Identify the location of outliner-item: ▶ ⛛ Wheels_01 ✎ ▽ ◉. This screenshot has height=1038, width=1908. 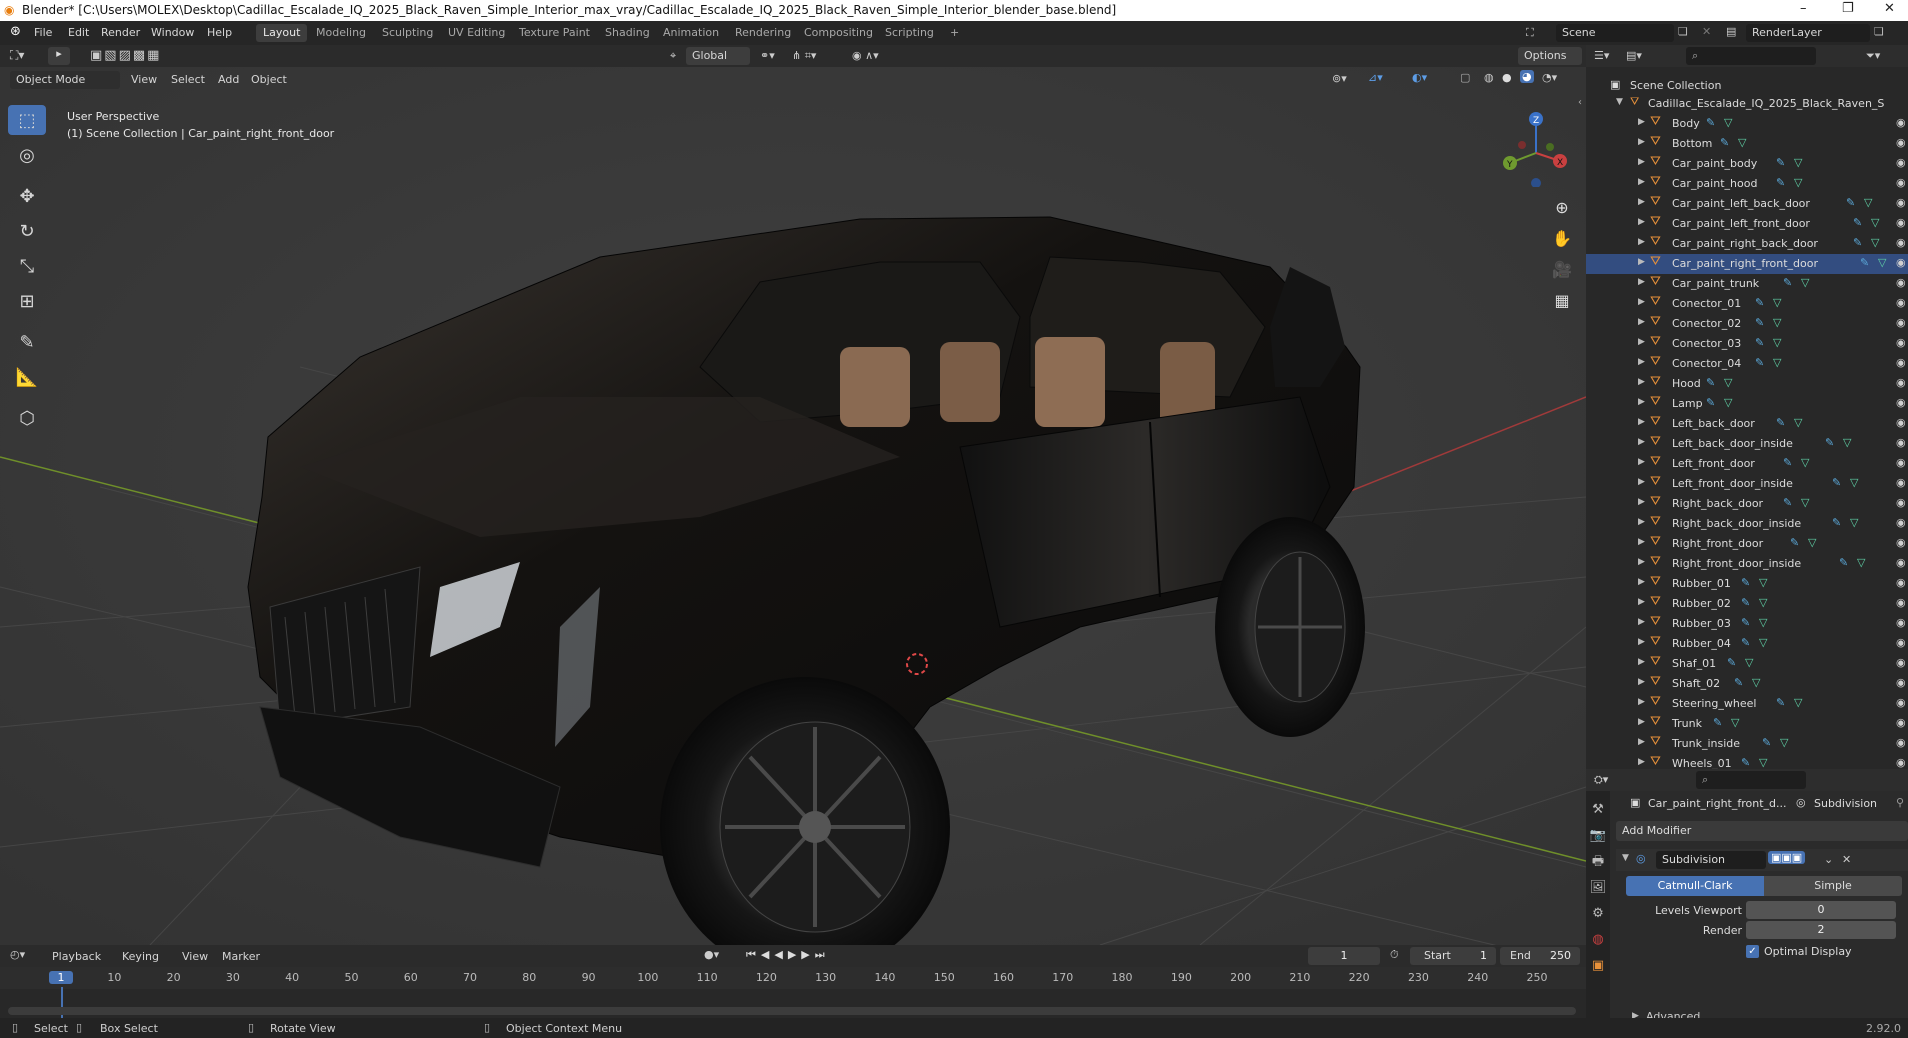
(1747, 761).